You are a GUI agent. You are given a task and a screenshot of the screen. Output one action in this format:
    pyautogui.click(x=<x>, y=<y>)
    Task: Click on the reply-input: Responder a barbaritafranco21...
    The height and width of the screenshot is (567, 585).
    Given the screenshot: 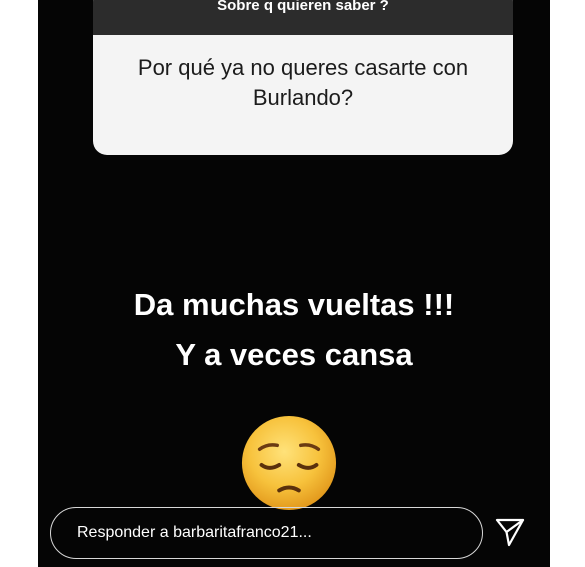 What is the action you would take?
    pyautogui.click(x=266, y=533)
    